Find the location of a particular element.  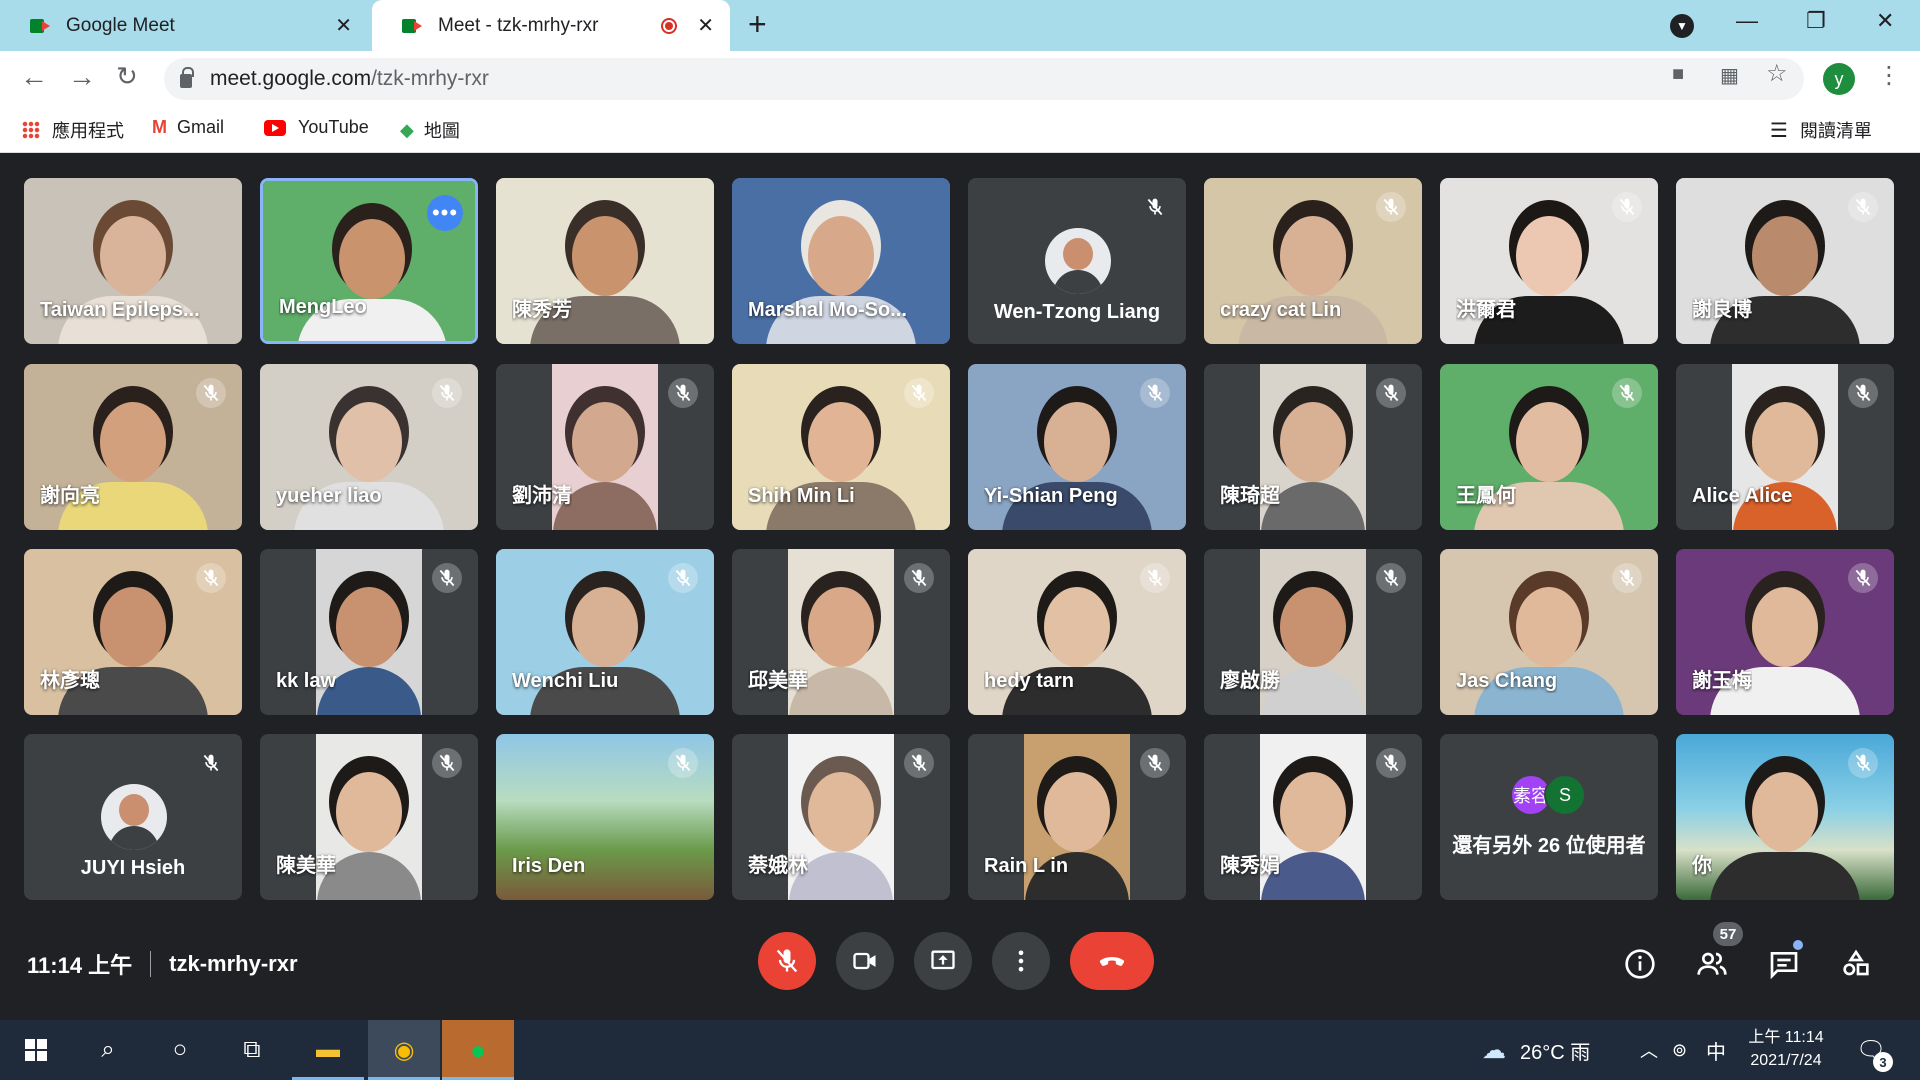

participant-tile: 王鳳何 is located at coordinates (1549, 447).